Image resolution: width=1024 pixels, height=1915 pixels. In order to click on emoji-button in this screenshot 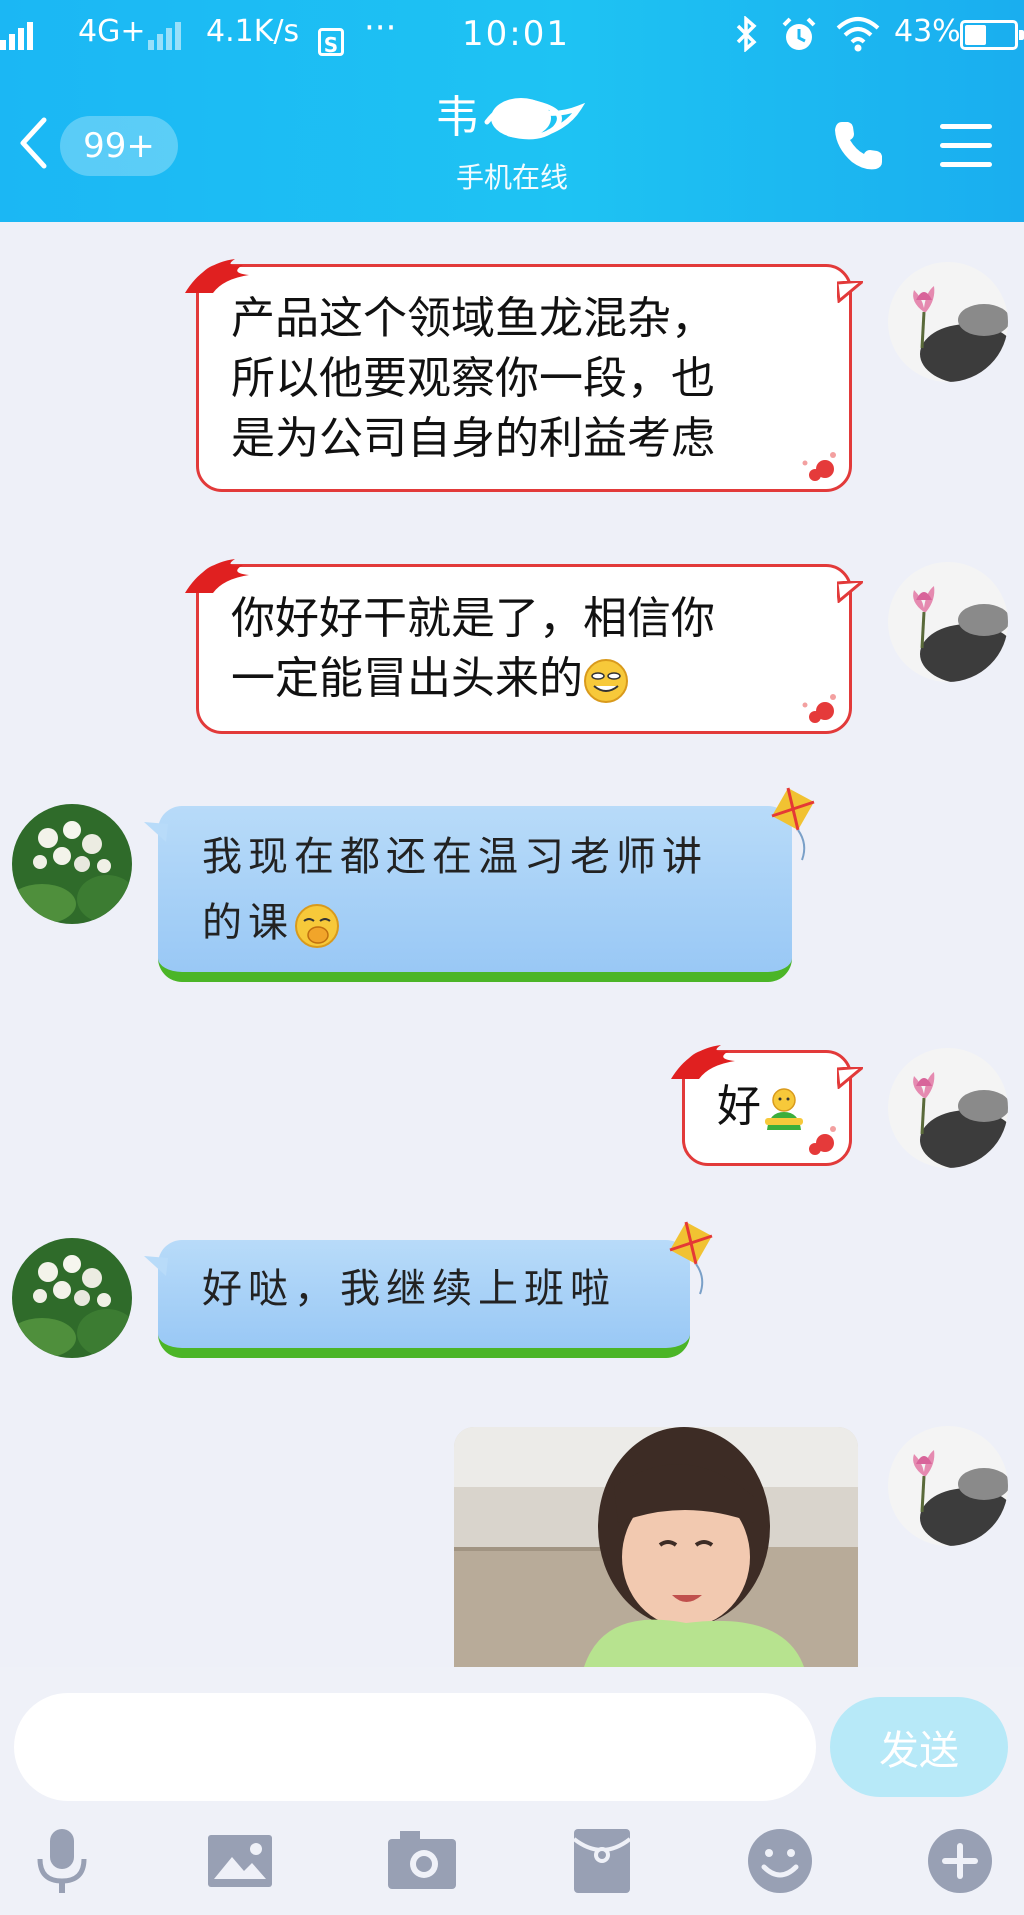, I will do `click(780, 1861)`.